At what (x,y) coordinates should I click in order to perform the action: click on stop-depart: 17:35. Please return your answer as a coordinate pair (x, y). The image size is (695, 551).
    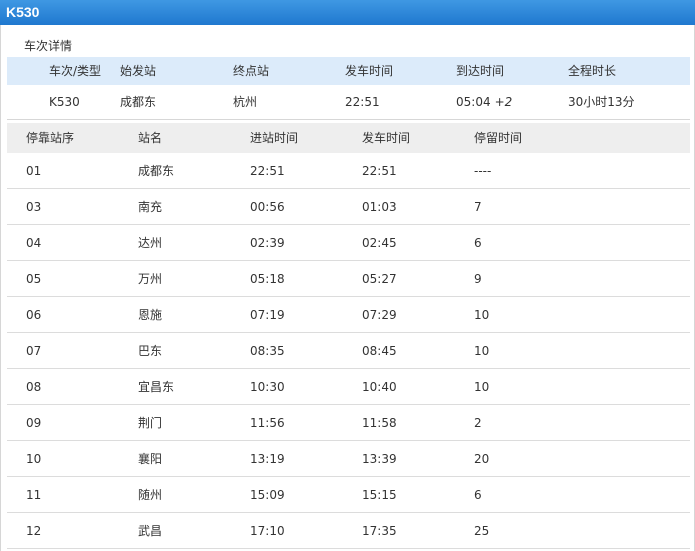
    Looking at the image, I should click on (379, 531).